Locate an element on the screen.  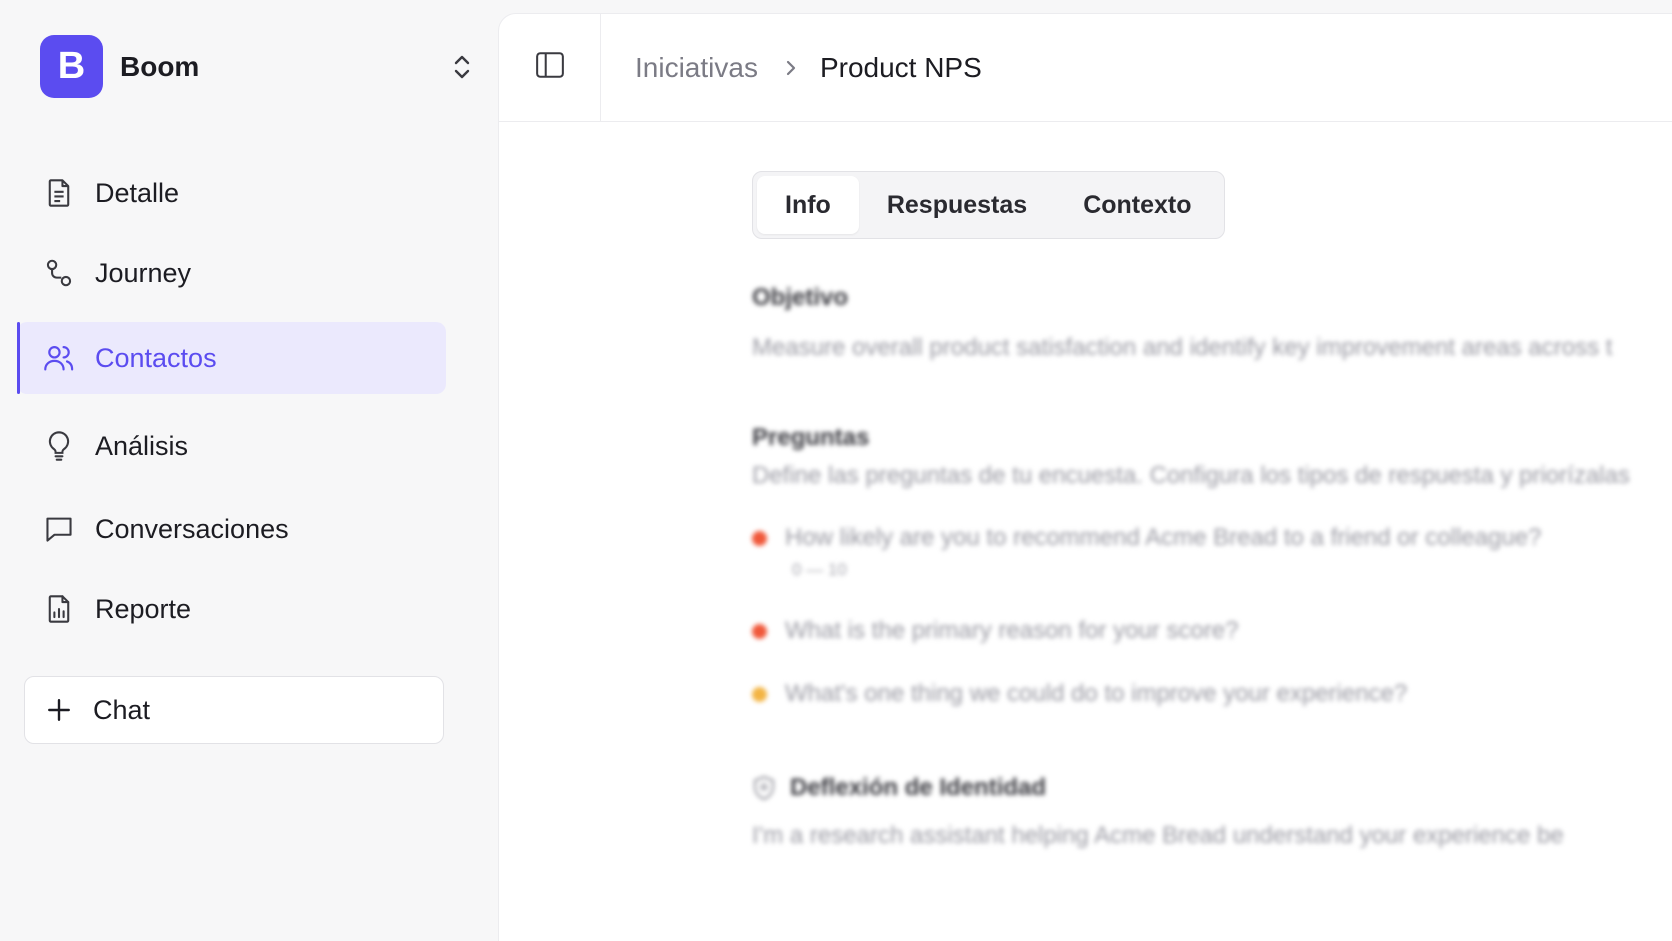
plus-icon is located at coordinates (59, 710).